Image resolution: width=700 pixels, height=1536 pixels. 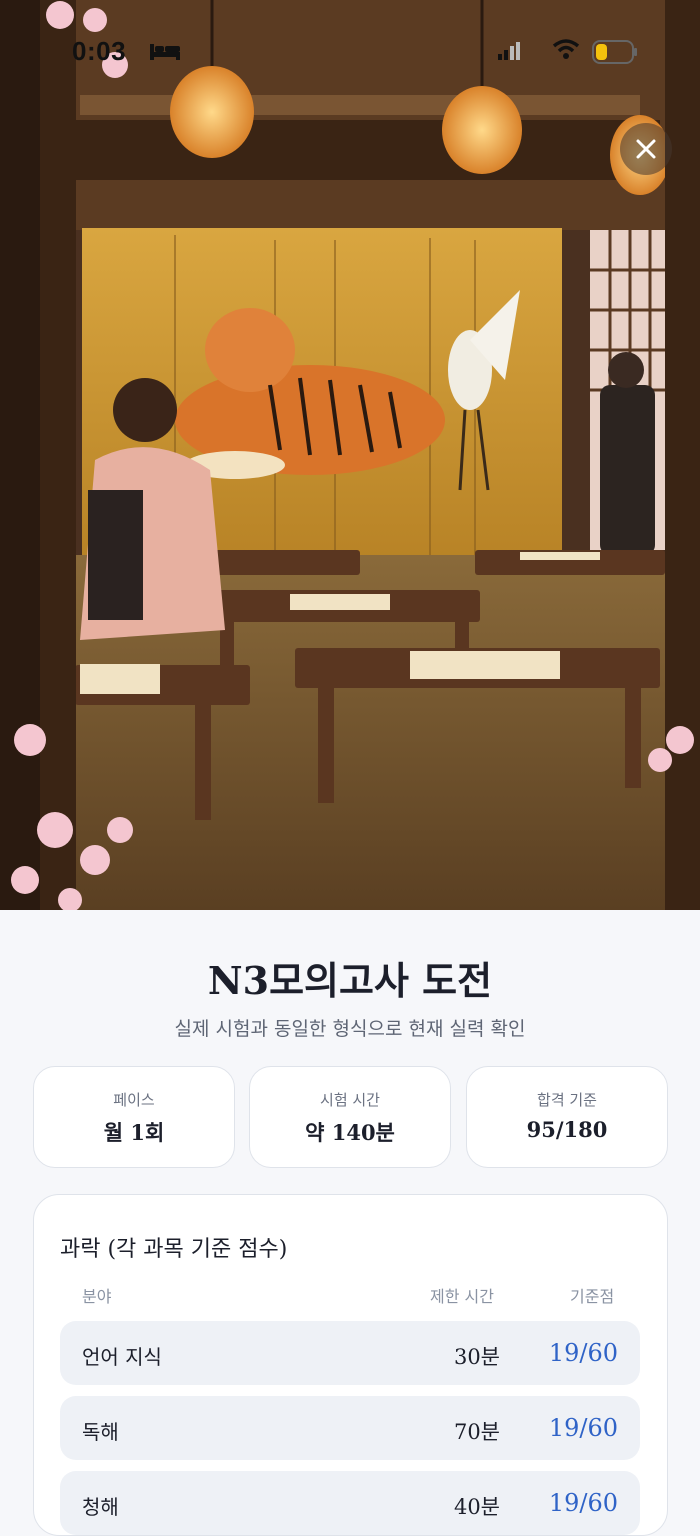 I want to click on table-row: 언어 지식 30분 19/60, so click(x=350, y=1353).